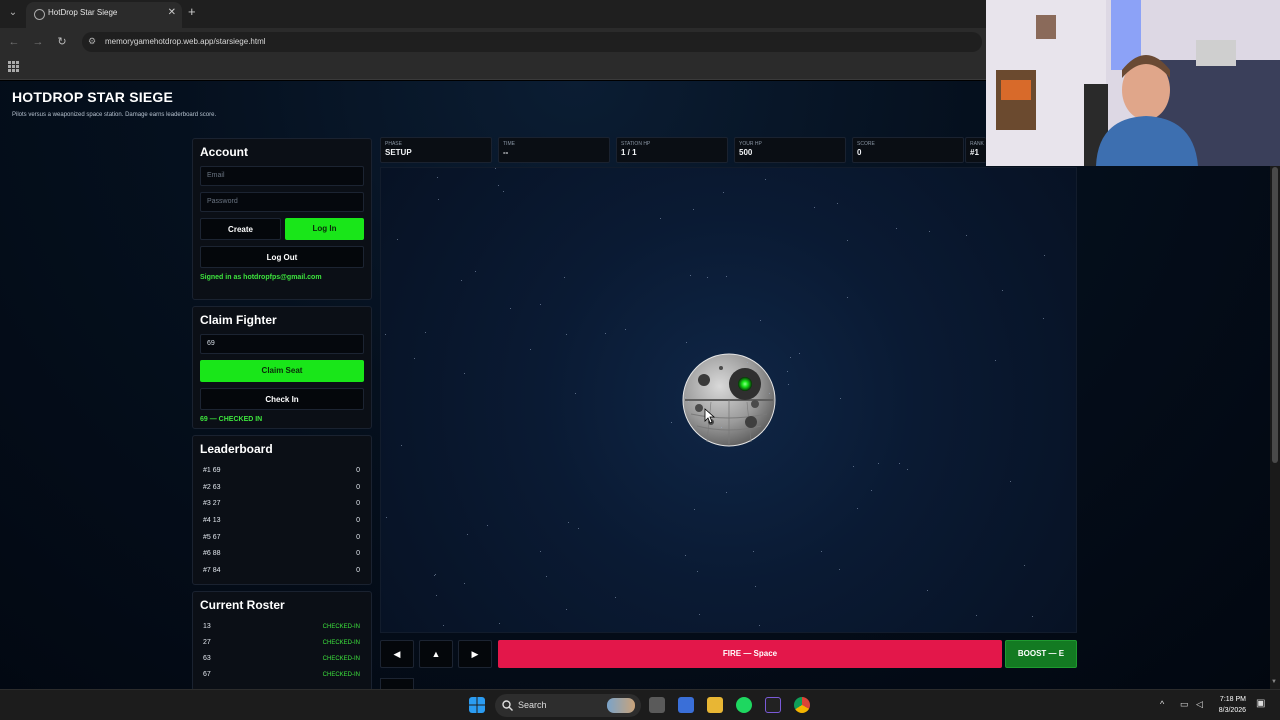 The height and width of the screenshot is (720, 1280). Describe the element at coordinates (715, 705) in the screenshot. I see `file-explorer-icon` at that location.